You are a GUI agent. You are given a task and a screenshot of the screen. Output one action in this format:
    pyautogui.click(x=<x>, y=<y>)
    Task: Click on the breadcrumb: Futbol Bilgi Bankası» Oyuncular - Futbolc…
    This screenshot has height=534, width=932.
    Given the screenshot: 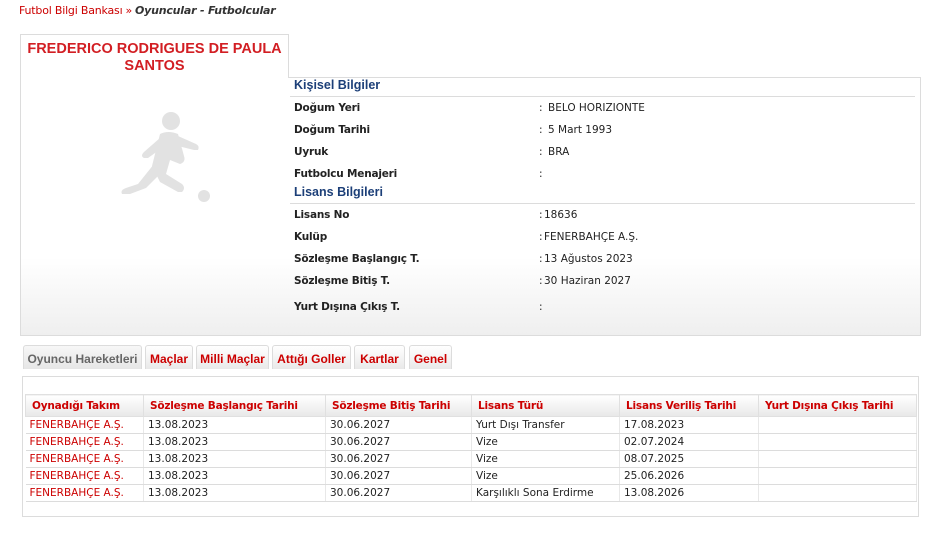 What is the action you would take?
    pyautogui.click(x=147, y=10)
    